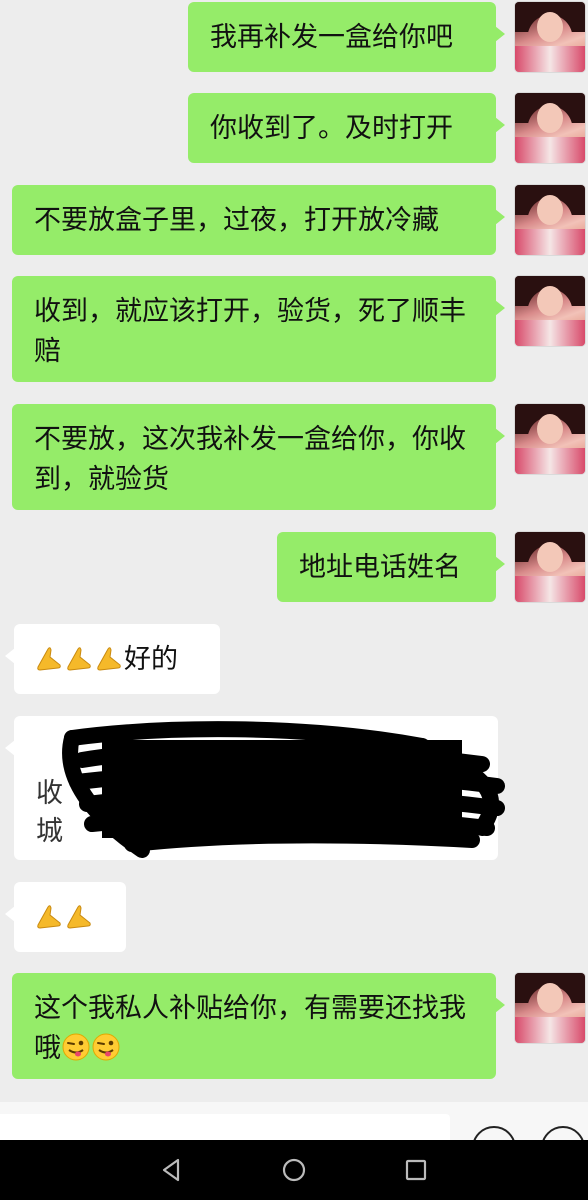  I want to click on message-bubble-outgoing: 不要放盒子里，过夜，打开放冷藏, so click(258, 220).